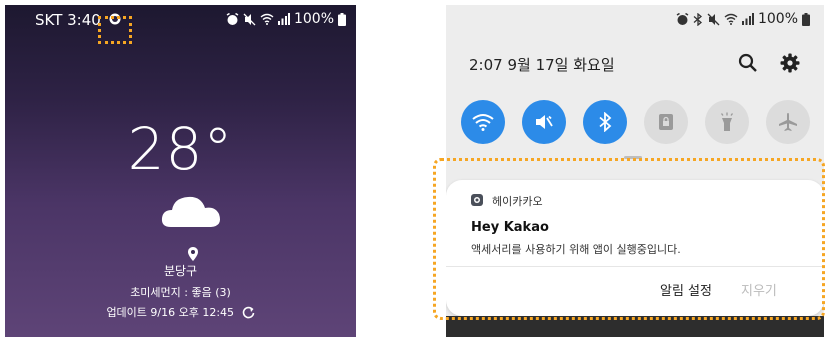  I want to click on temperature: 28°, so click(180, 149).